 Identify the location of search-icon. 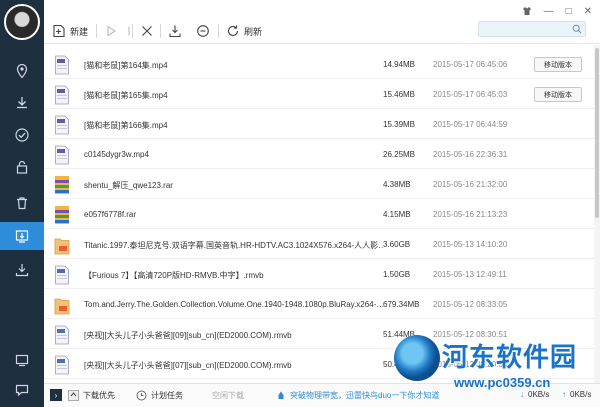
(577, 29).